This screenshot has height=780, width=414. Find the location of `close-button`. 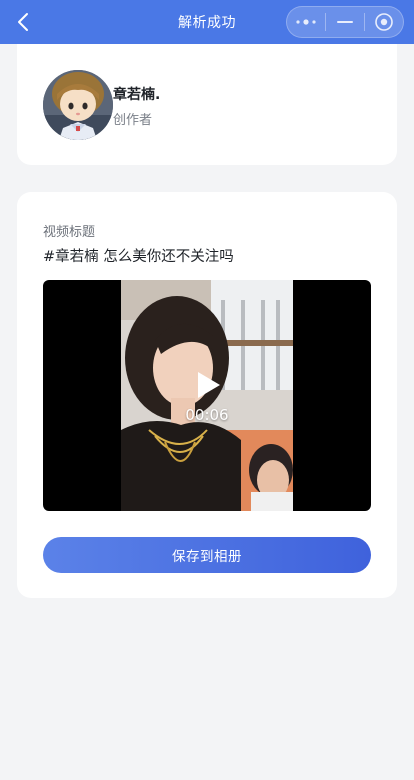

close-button is located at coordinates (384, 22).